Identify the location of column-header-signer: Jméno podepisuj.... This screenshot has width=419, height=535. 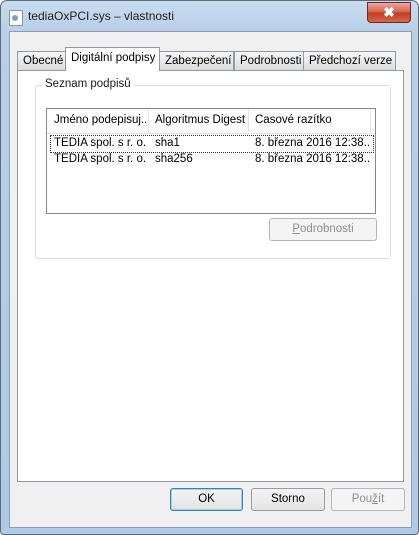
(100, 120).